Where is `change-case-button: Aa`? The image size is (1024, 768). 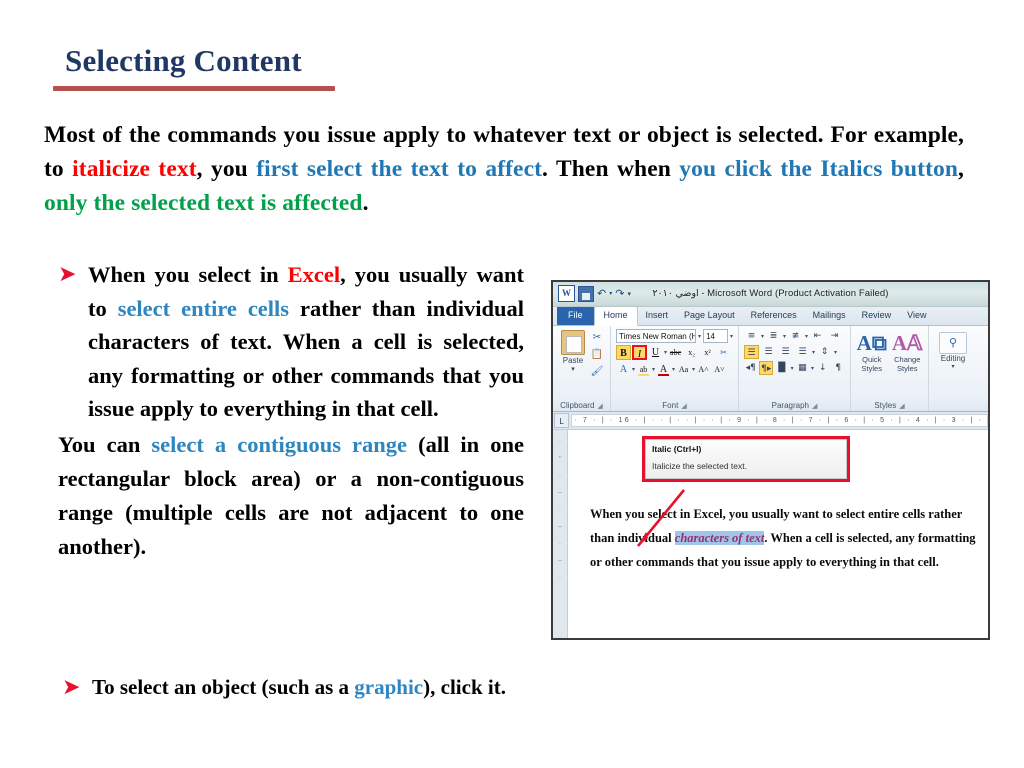
change-case-button: Aa is located at coordinates (683, 369).